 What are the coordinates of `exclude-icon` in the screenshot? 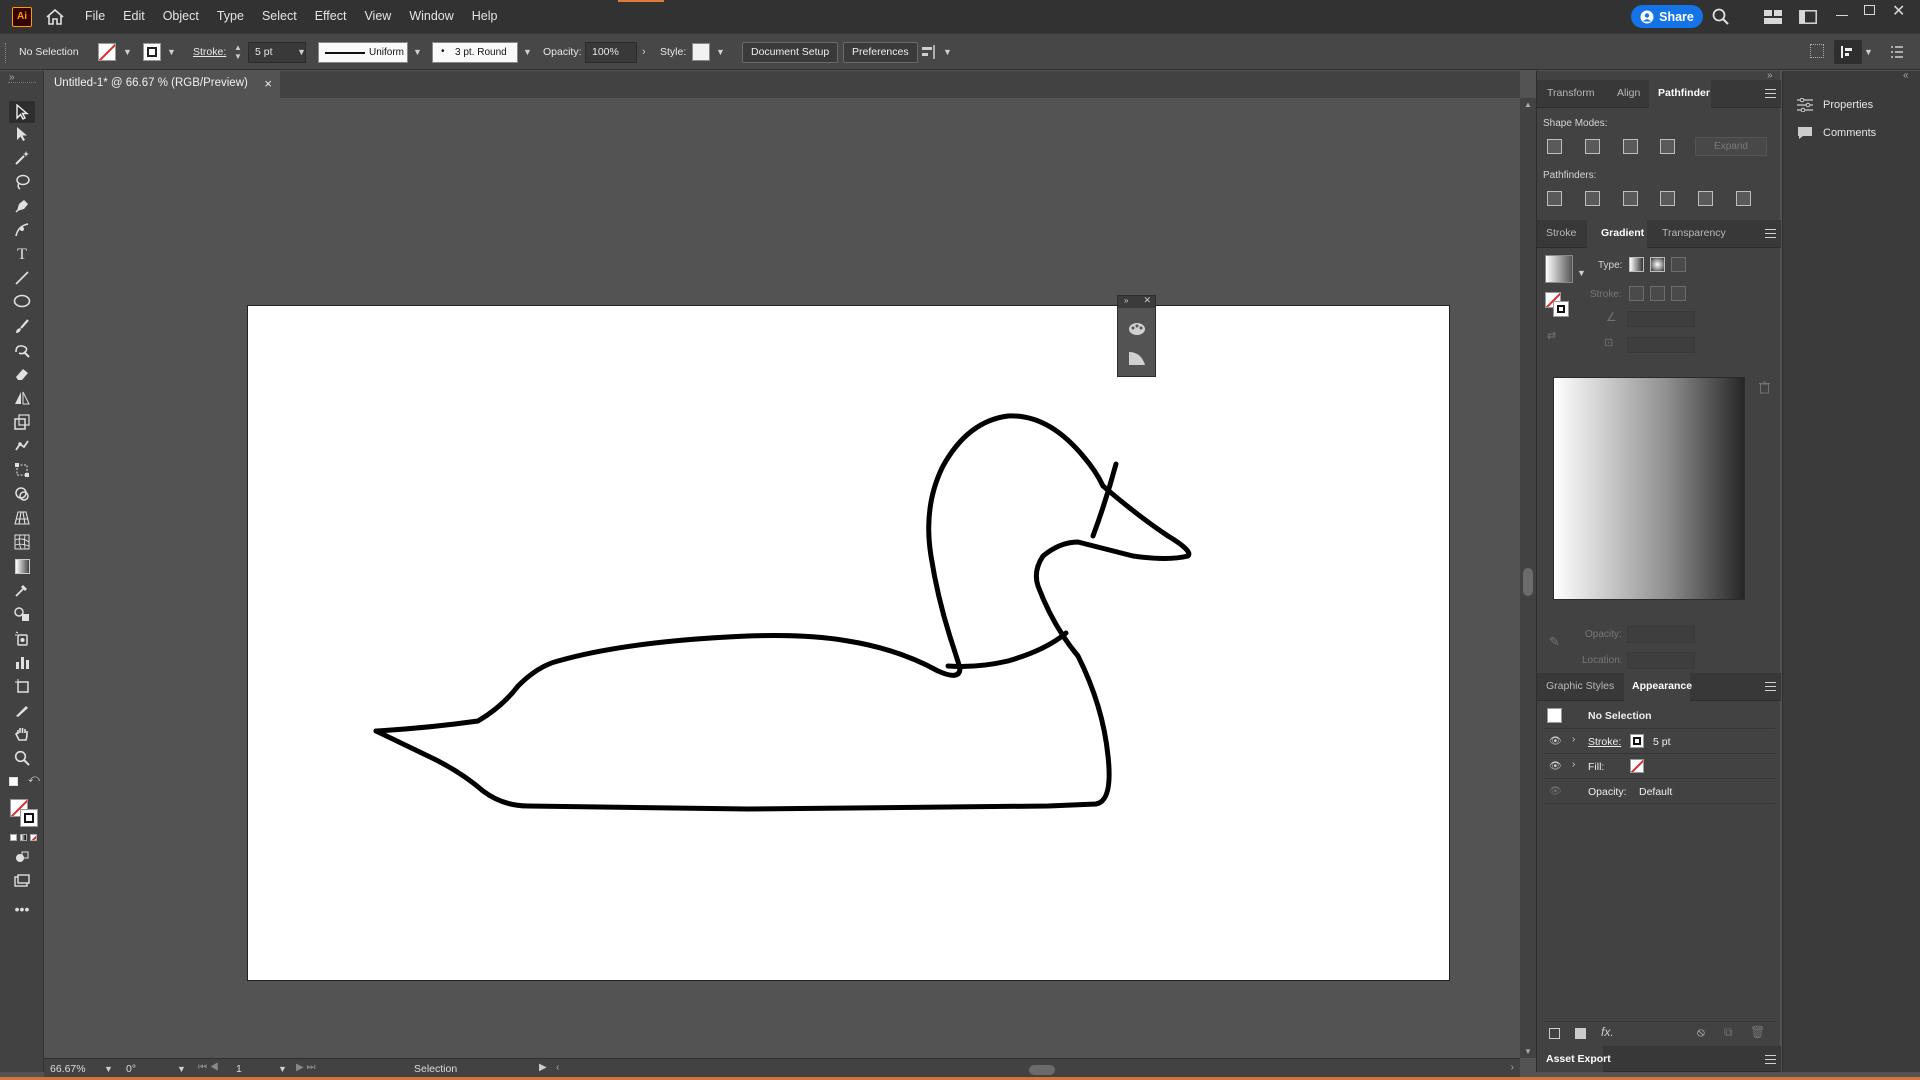 It's located at (1667, 146).